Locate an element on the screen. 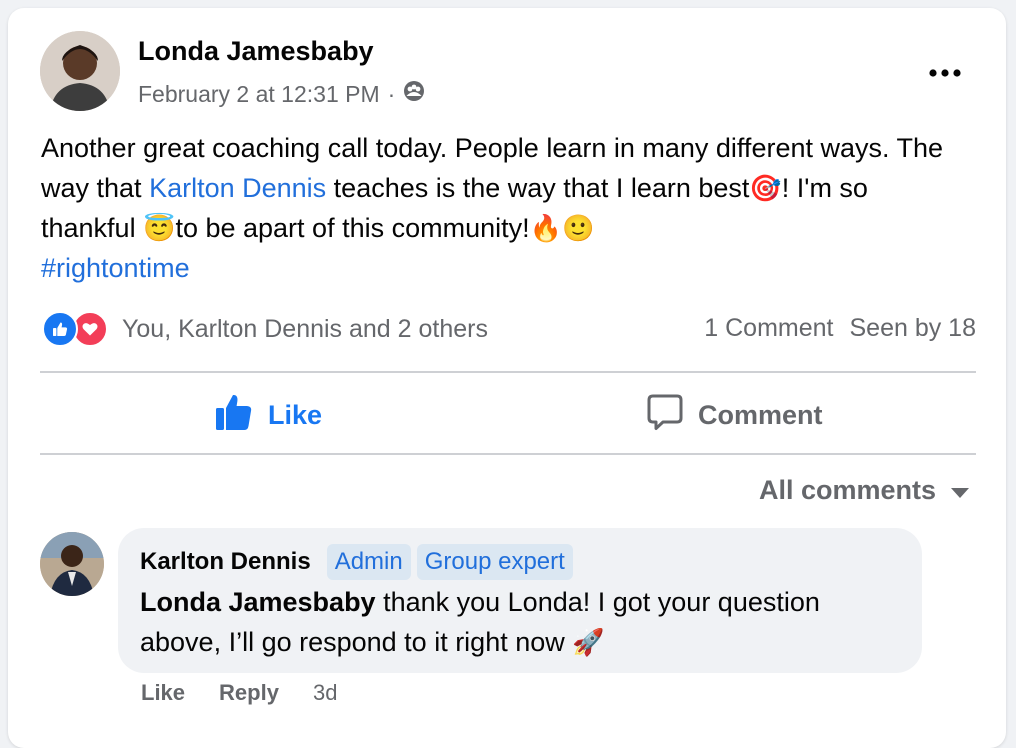 The height and width of the screenshot is (748, 1016). group-icon is located at coordinates (414, 94).